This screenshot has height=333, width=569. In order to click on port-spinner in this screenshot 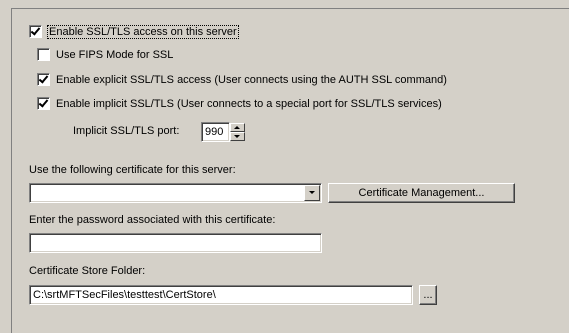, I will do `click(237, 132)`.